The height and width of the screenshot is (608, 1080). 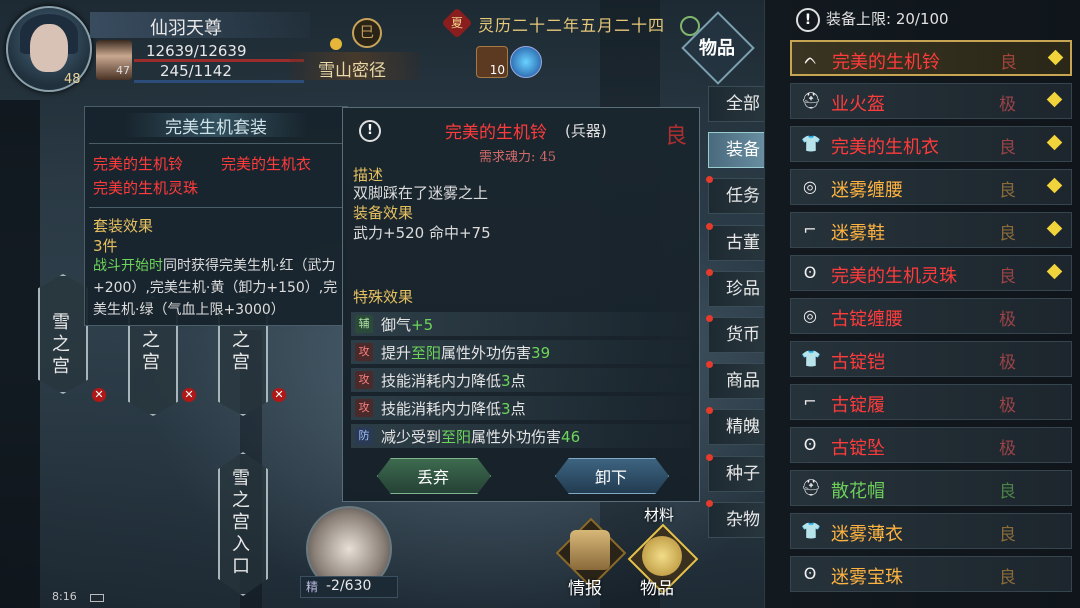 I want to click on unequip-button: 卸下, so click(x=612, y=476).